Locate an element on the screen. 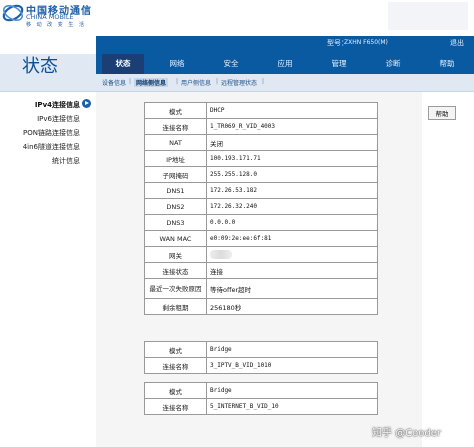  table-row: DNS3 0.0.0.0 is located at coordinates (261, 222).